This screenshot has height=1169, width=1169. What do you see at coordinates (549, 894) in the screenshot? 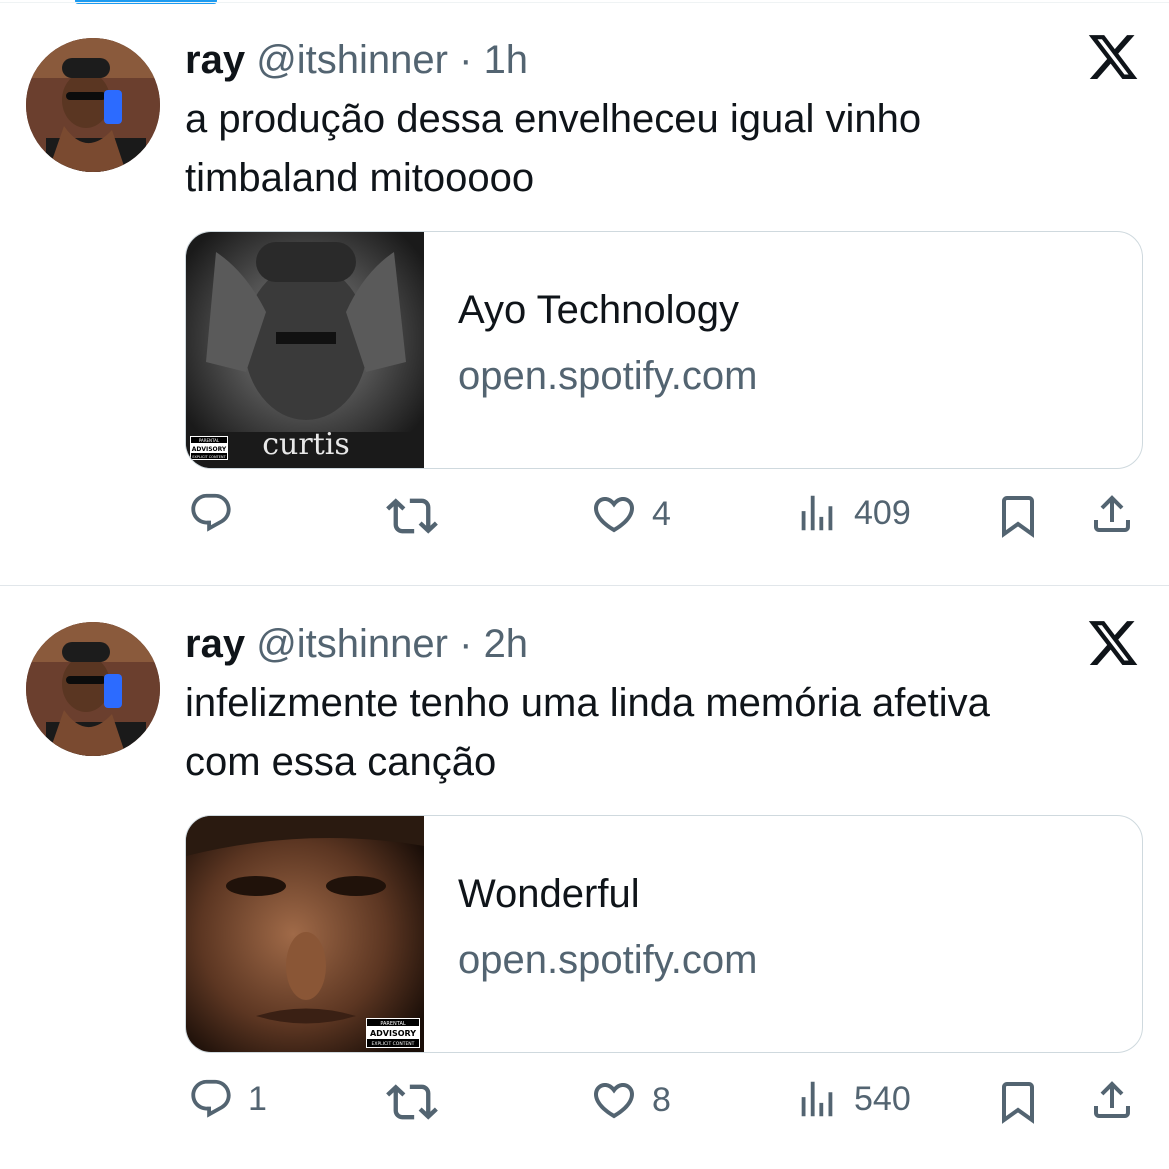
I see `card-title: Wonderful` at bounding box center [549, 894].